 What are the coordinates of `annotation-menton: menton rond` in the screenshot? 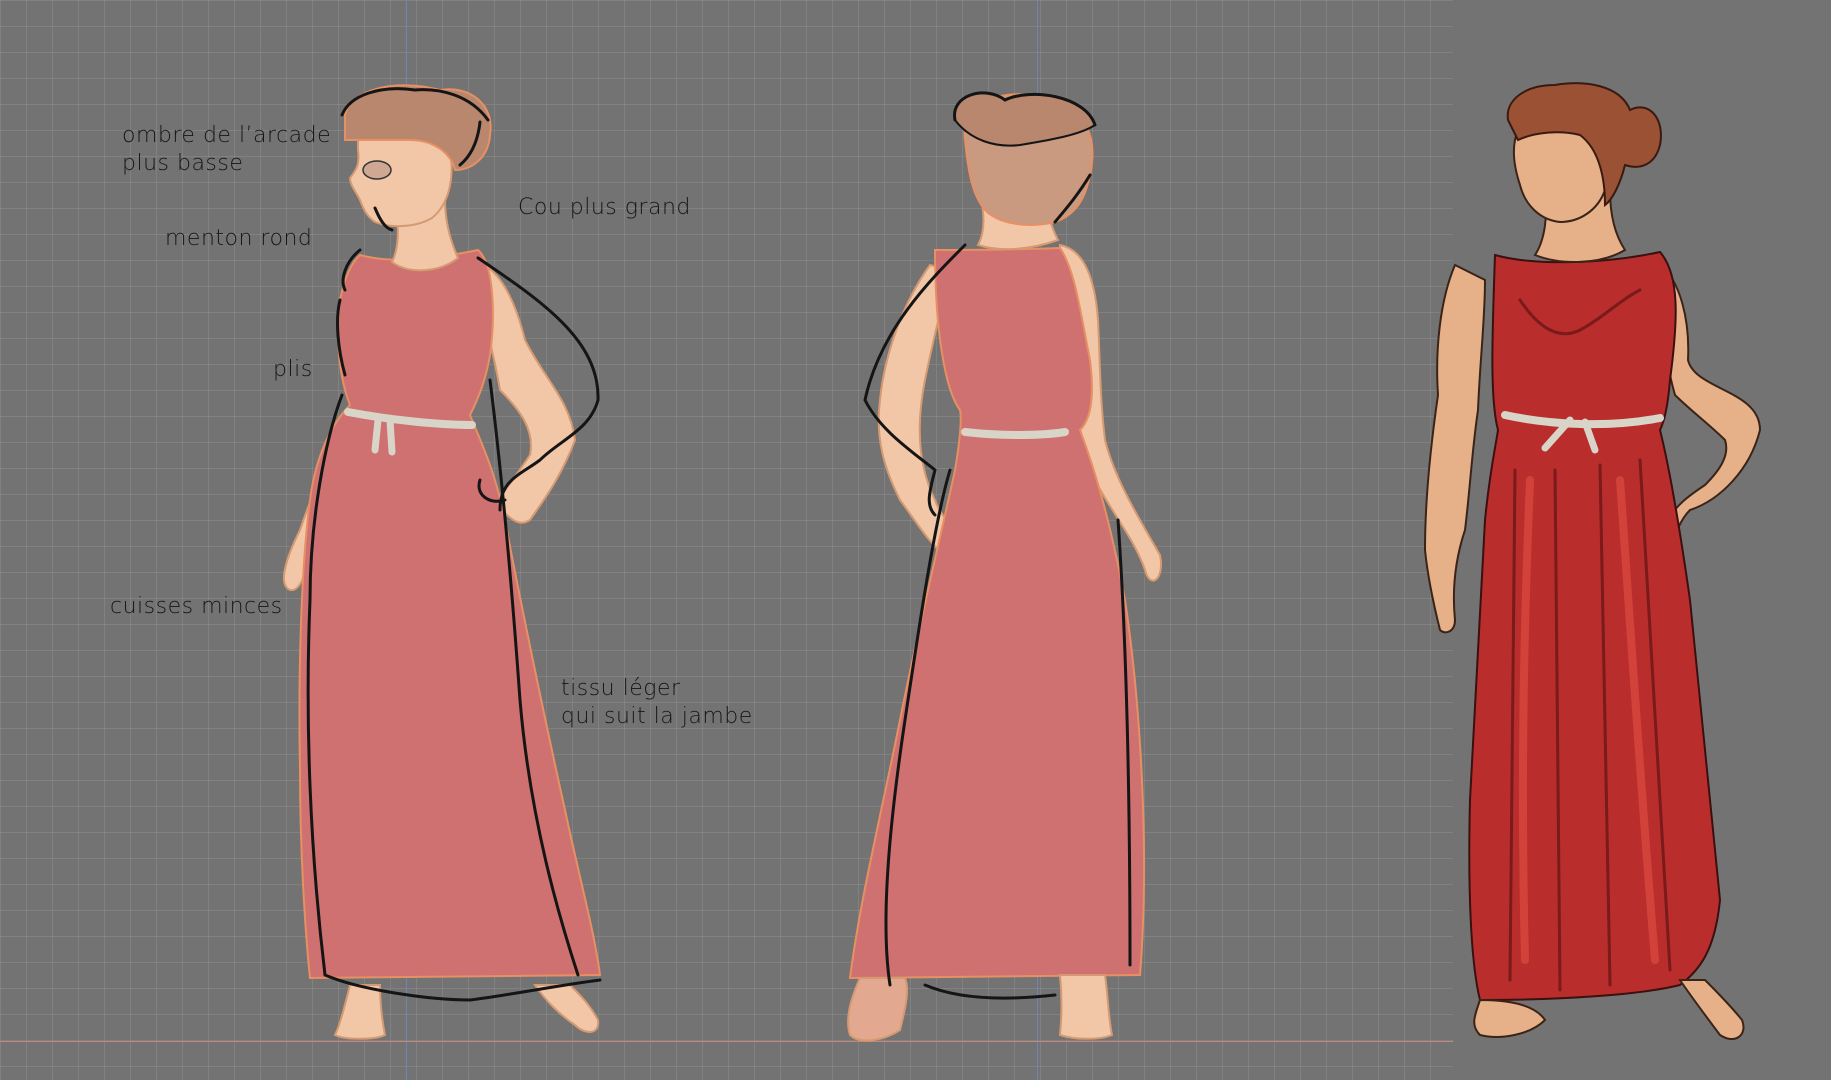 It's located at (239, 238).